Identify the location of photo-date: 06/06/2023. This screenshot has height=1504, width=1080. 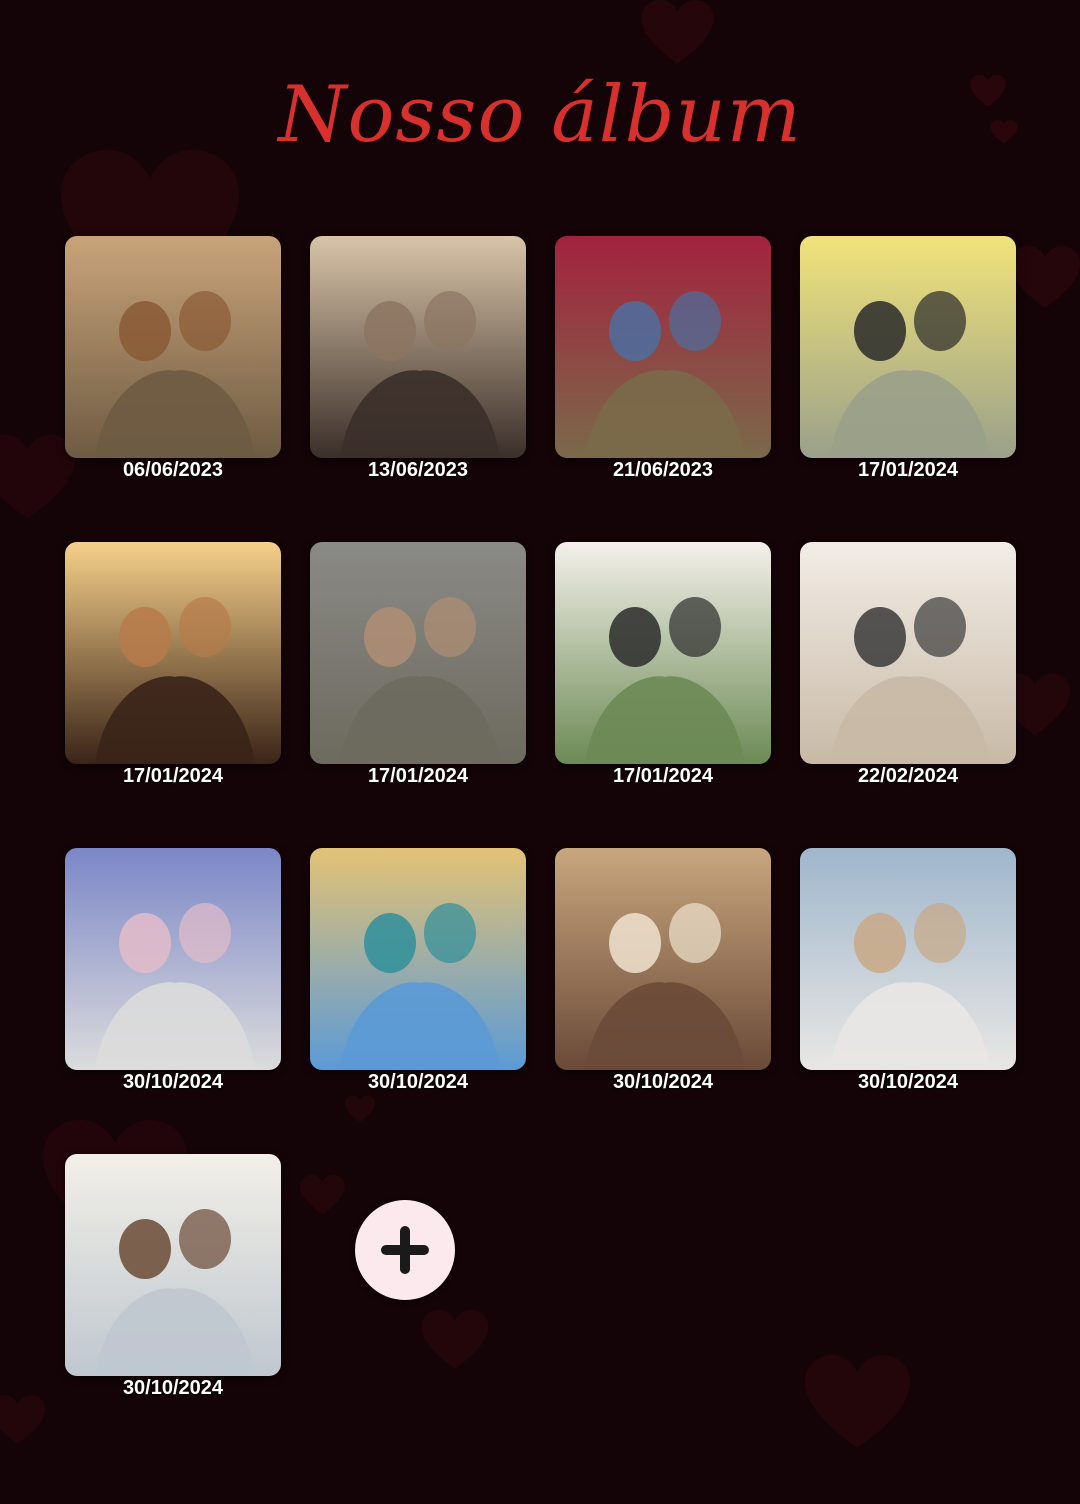
(173, 470).